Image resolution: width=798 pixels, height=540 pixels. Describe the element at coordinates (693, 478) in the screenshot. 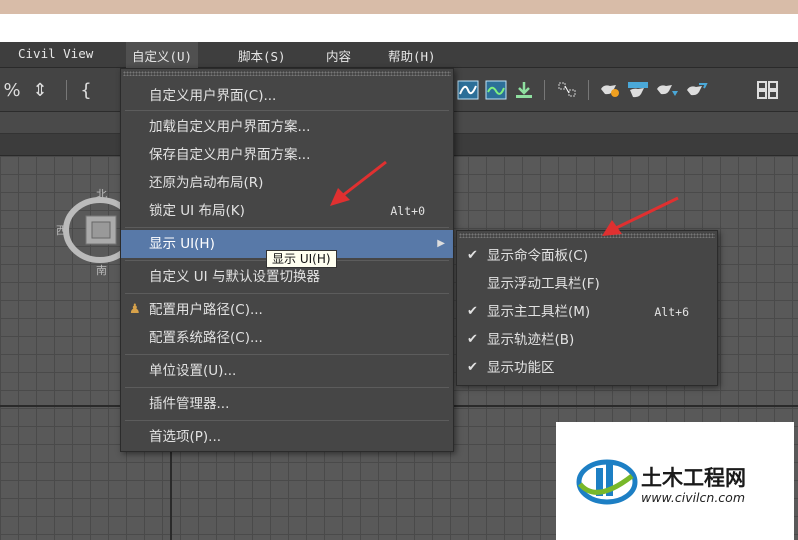

I see `logo-brand-text: 土木工程网` at that location.